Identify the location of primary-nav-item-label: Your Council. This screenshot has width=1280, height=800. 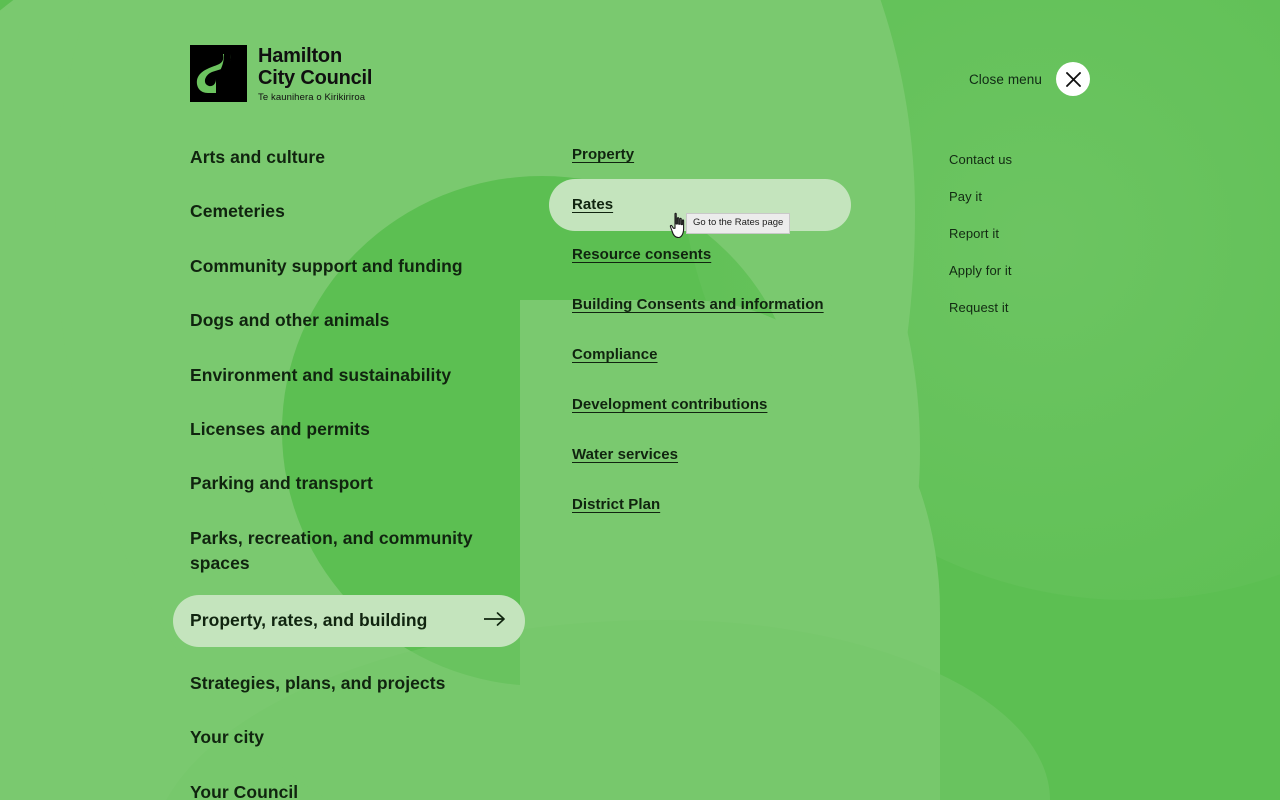
(244, 790).